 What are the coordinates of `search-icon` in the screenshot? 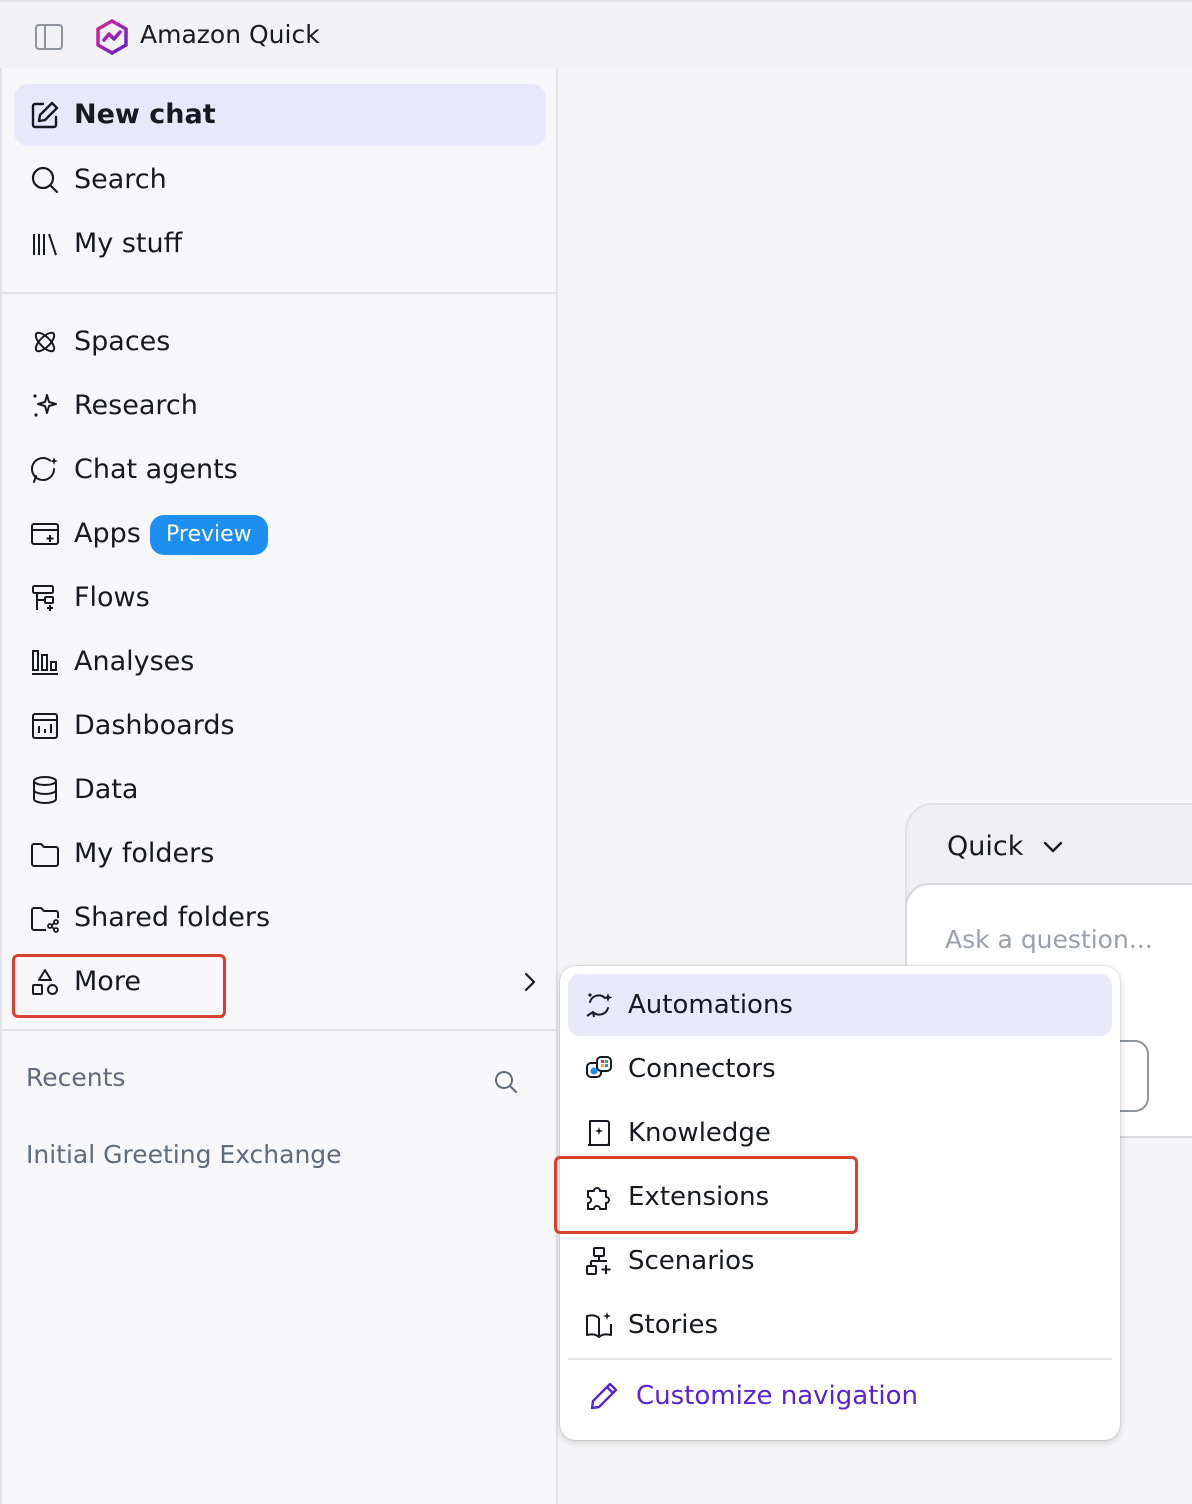 It's located at (45, 180).